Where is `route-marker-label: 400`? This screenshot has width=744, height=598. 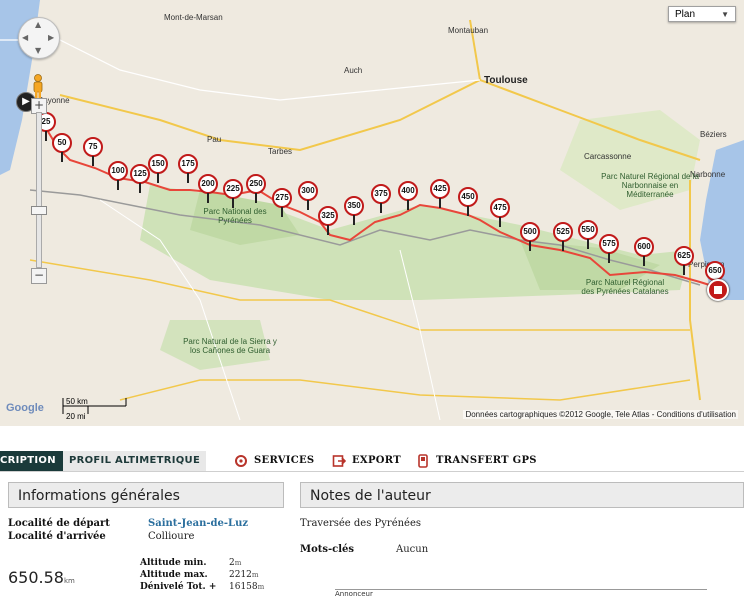
route-marker-label: 400 is located at coordinates (408, 191).